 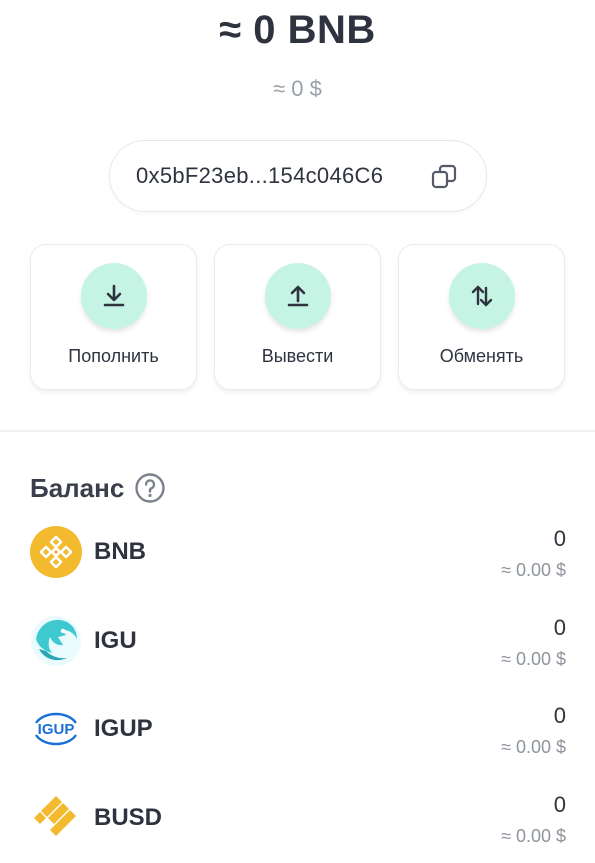 What do you see at coordinates (481, 356) in the screenshot?
I see `swap-label: Обменять` at bounding box center [481, 356].